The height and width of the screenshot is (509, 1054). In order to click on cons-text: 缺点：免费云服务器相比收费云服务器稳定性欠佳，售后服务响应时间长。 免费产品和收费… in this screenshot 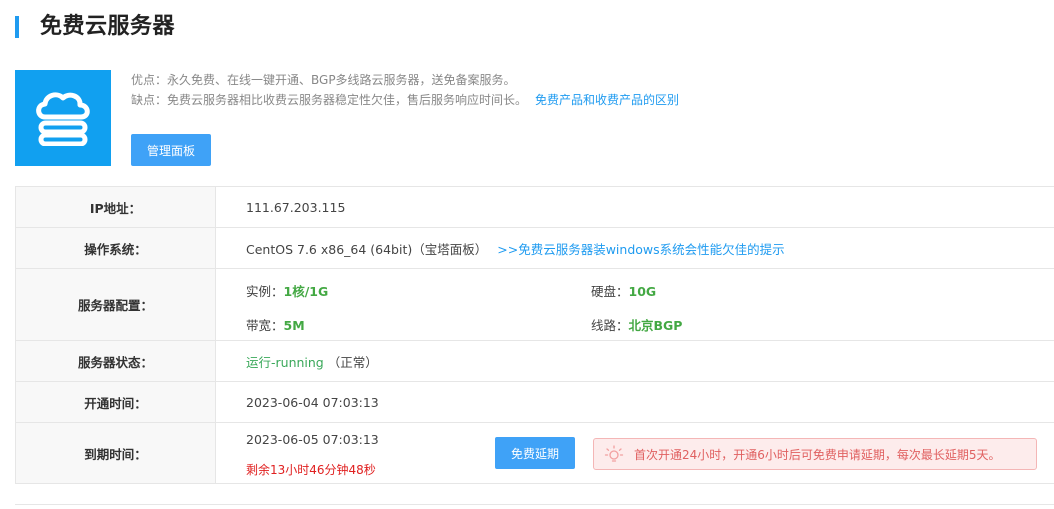, I will do `click(405, 100)`.